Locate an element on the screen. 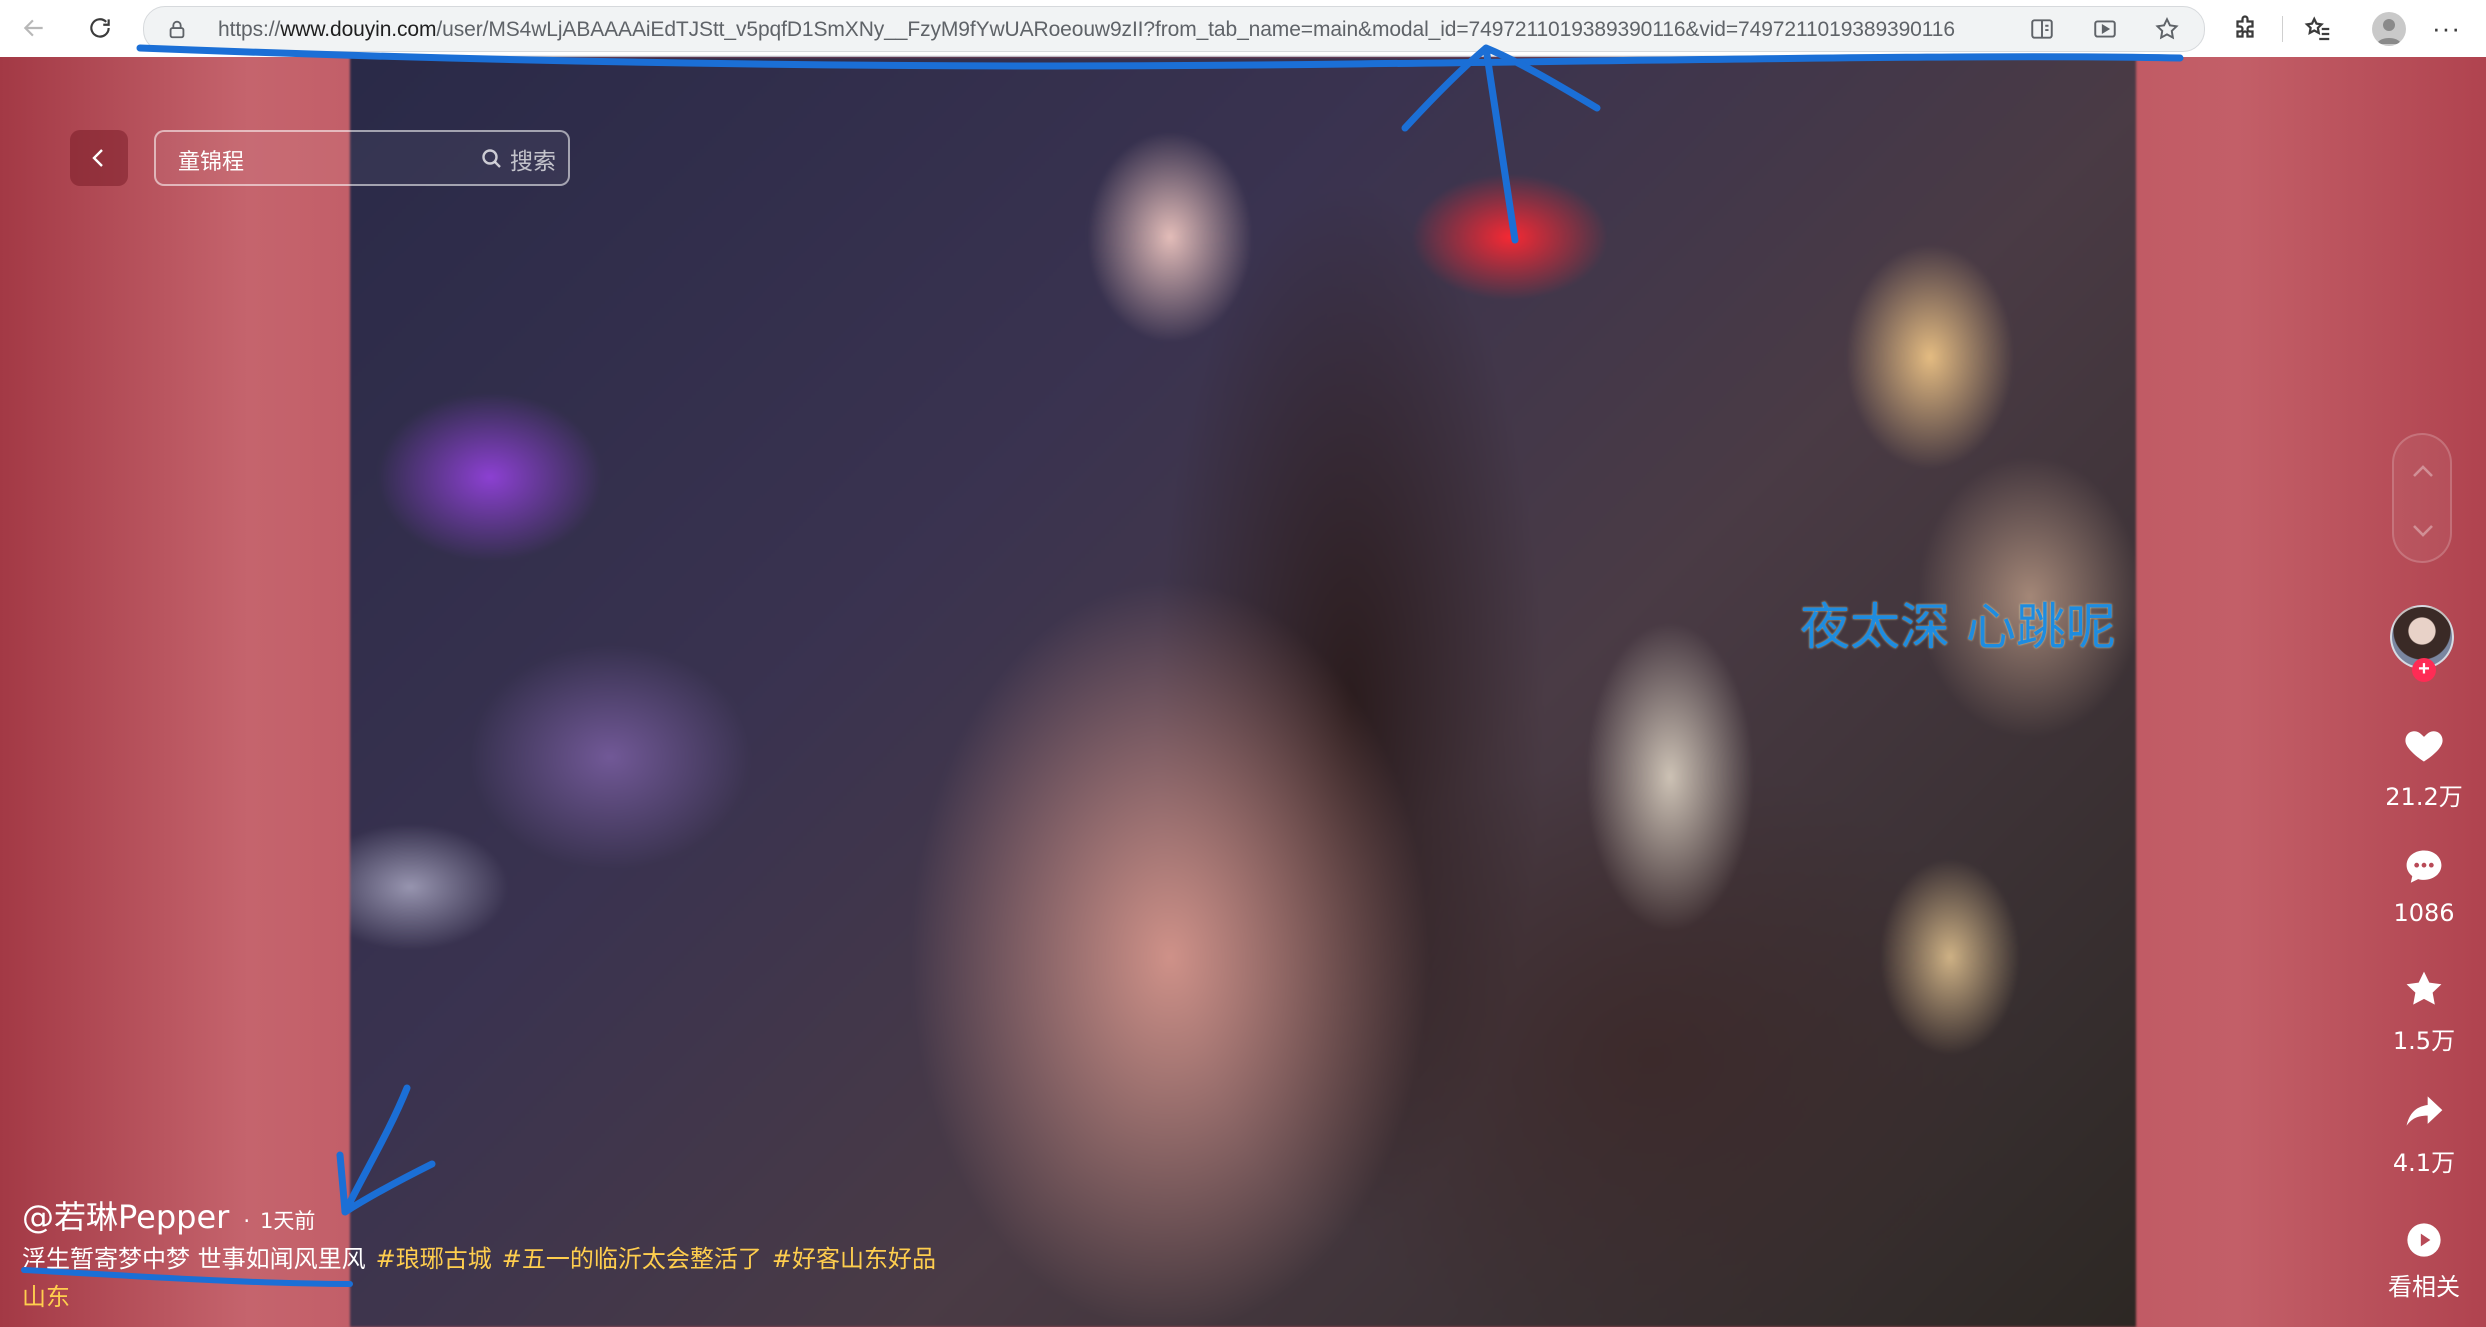 This screenshot has height=1327, width=2486. related-label: 看相关 is located at coordinates (2424, 1287).